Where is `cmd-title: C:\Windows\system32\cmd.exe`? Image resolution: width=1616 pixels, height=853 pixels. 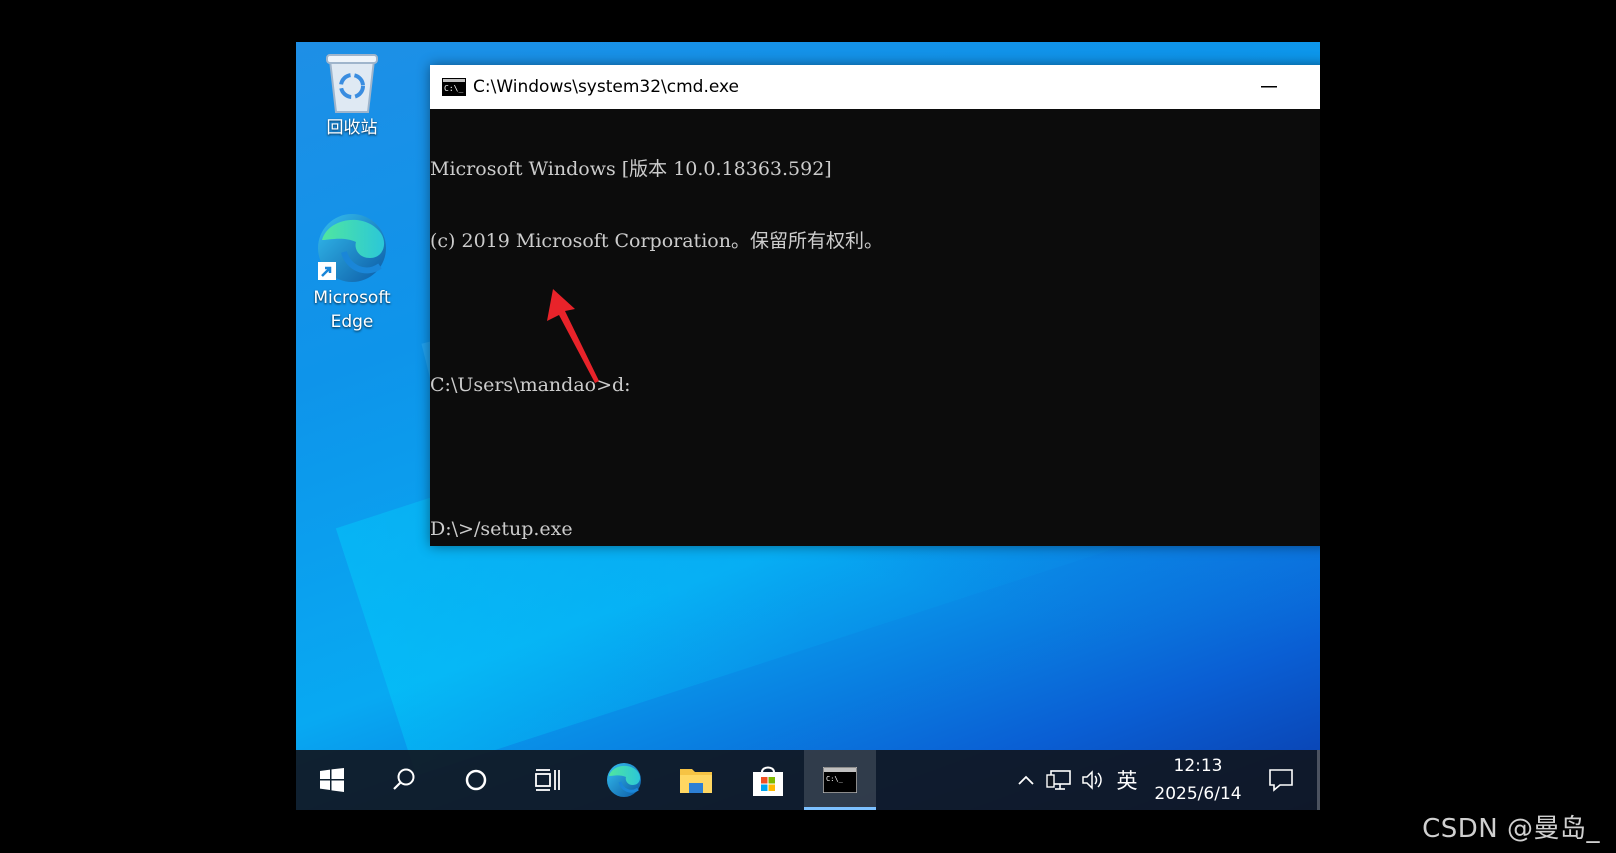 cmd-title: C:\Windows\system32\cmd.exe is located at coordinates (606, 87).